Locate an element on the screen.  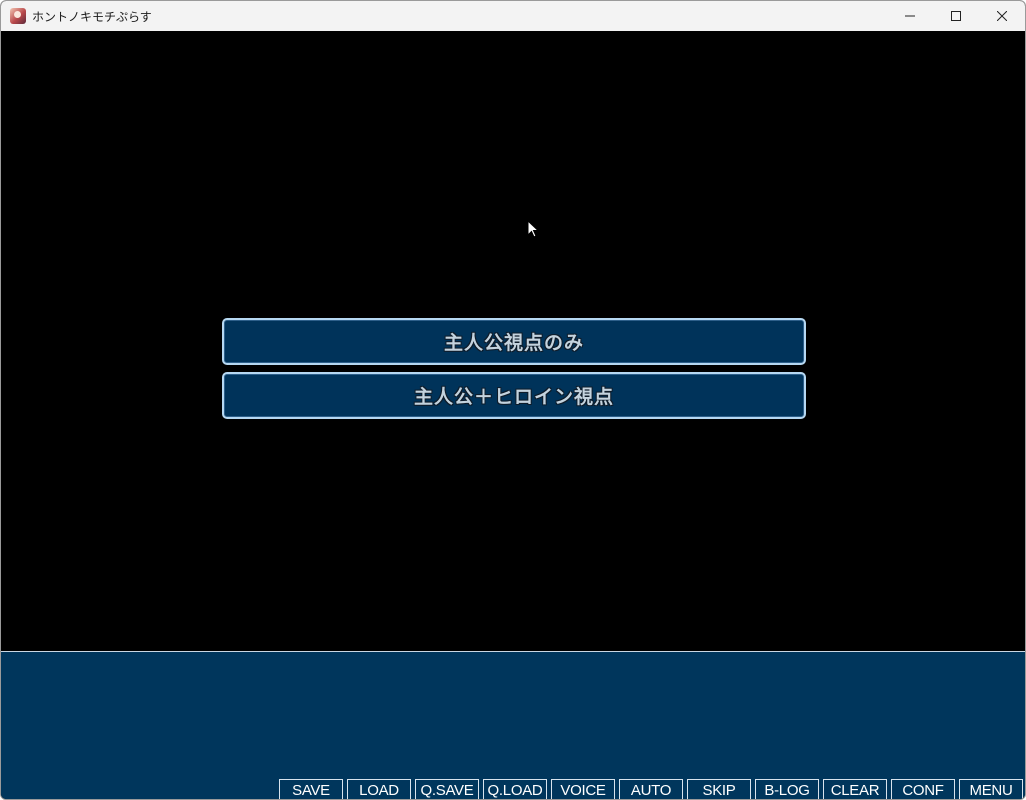
maximize-icon is located at coordinates (956, 16).